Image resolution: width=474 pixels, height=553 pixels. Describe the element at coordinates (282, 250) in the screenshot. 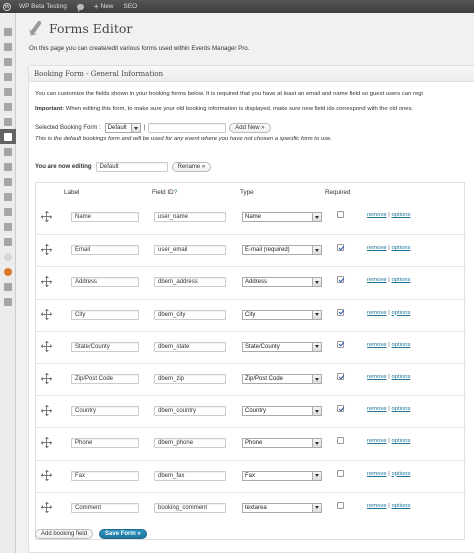

I see `field-type-select: E-mail (required)` at that location.